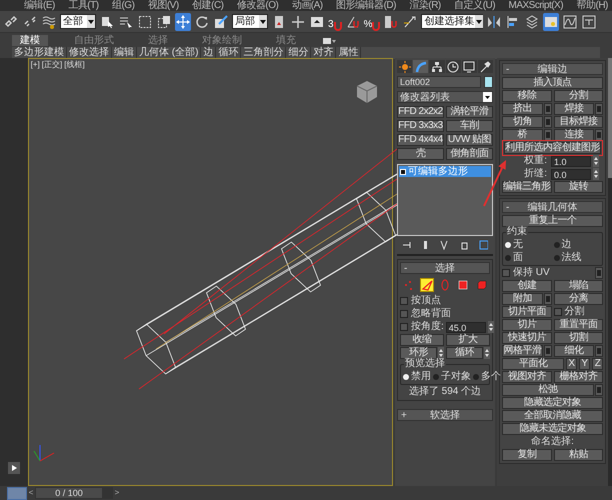  Describe the element at coordinates (420, 154) in the screenshot. I see `modifier-button: 壳` at that location.